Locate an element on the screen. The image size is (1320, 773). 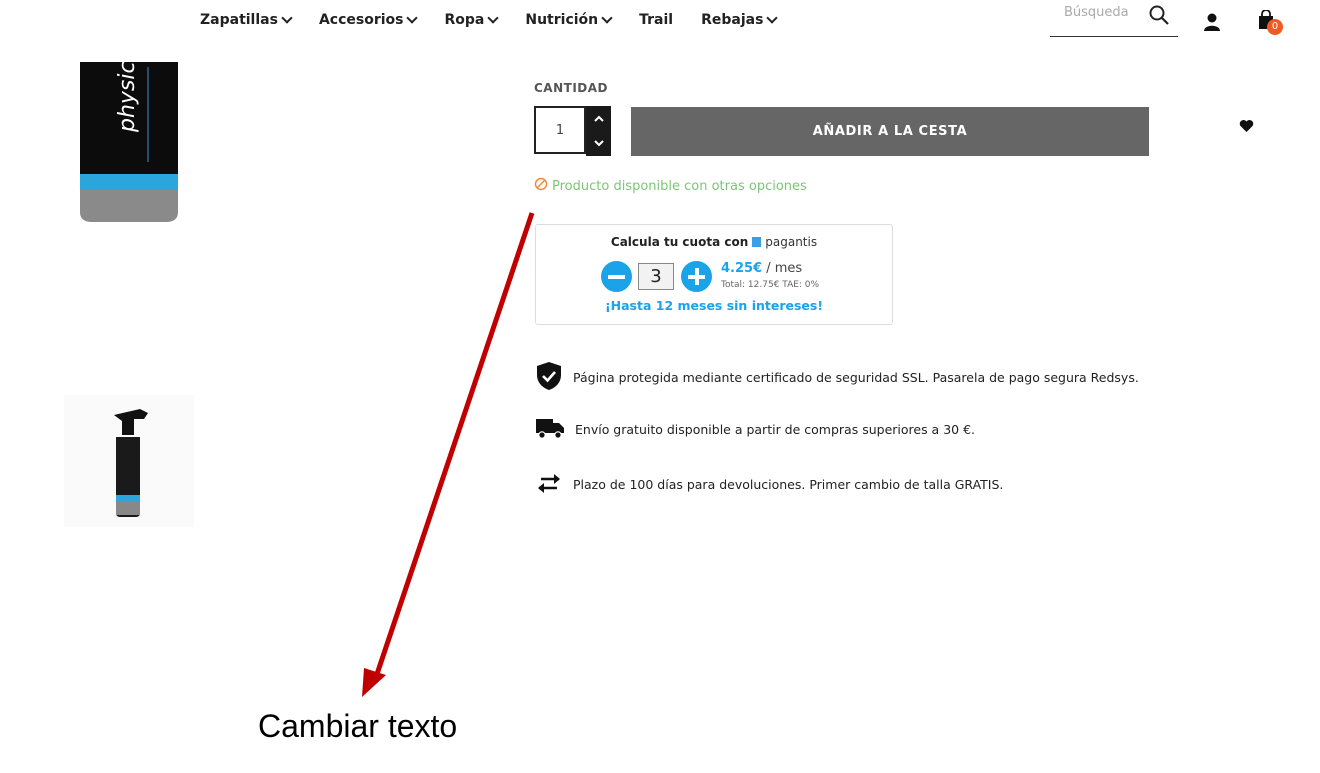
quantity-decrease-button is located at coordinates (598, 143).